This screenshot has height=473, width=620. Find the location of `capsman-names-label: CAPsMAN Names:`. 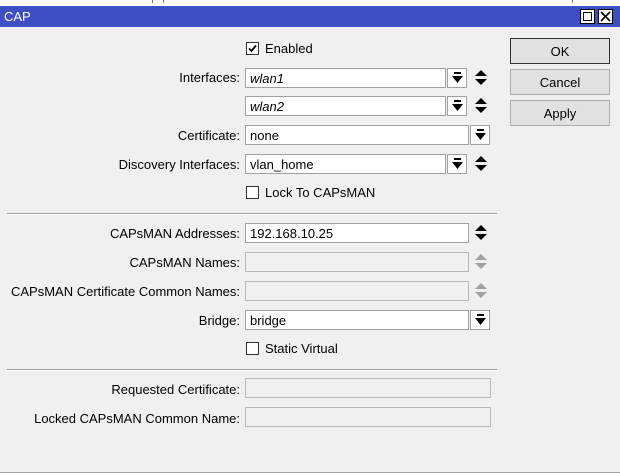

capsman-names-label: CAPsMAN Names: is located at coordinates (184, 262).